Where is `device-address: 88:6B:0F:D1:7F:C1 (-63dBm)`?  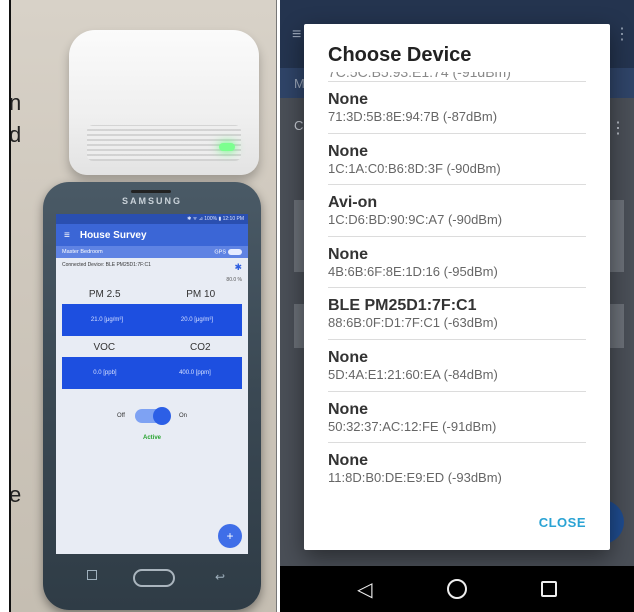
device-address: 88:6B:0F:D1:7F:C1 (-63dBm) is located at coordinates (413, 323).